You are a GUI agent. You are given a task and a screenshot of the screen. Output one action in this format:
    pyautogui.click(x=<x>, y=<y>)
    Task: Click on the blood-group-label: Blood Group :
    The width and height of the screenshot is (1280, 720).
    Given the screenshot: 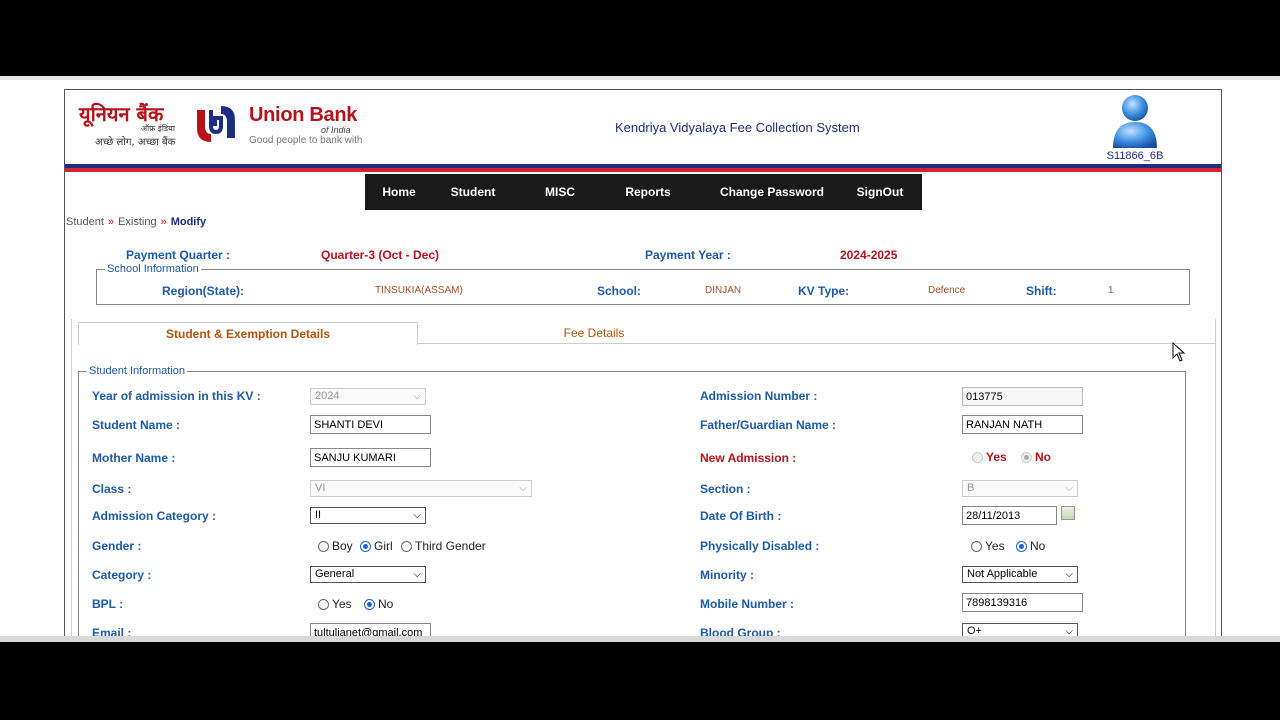 What is the action you would take?
    pyautogui.click(x=740, y=631)
    